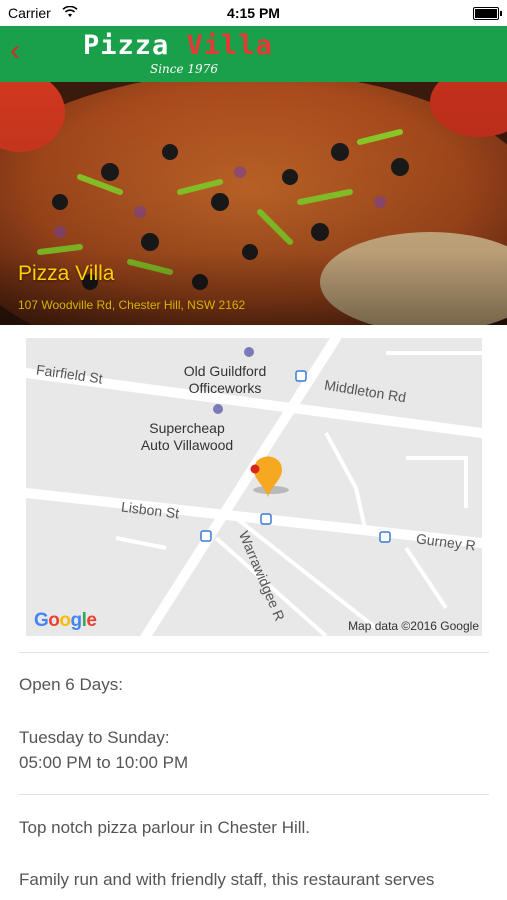  Describe the element at coordinates (71, 684) in the screenshot. I see `open-days-text: Open 6 Days:` at that location.